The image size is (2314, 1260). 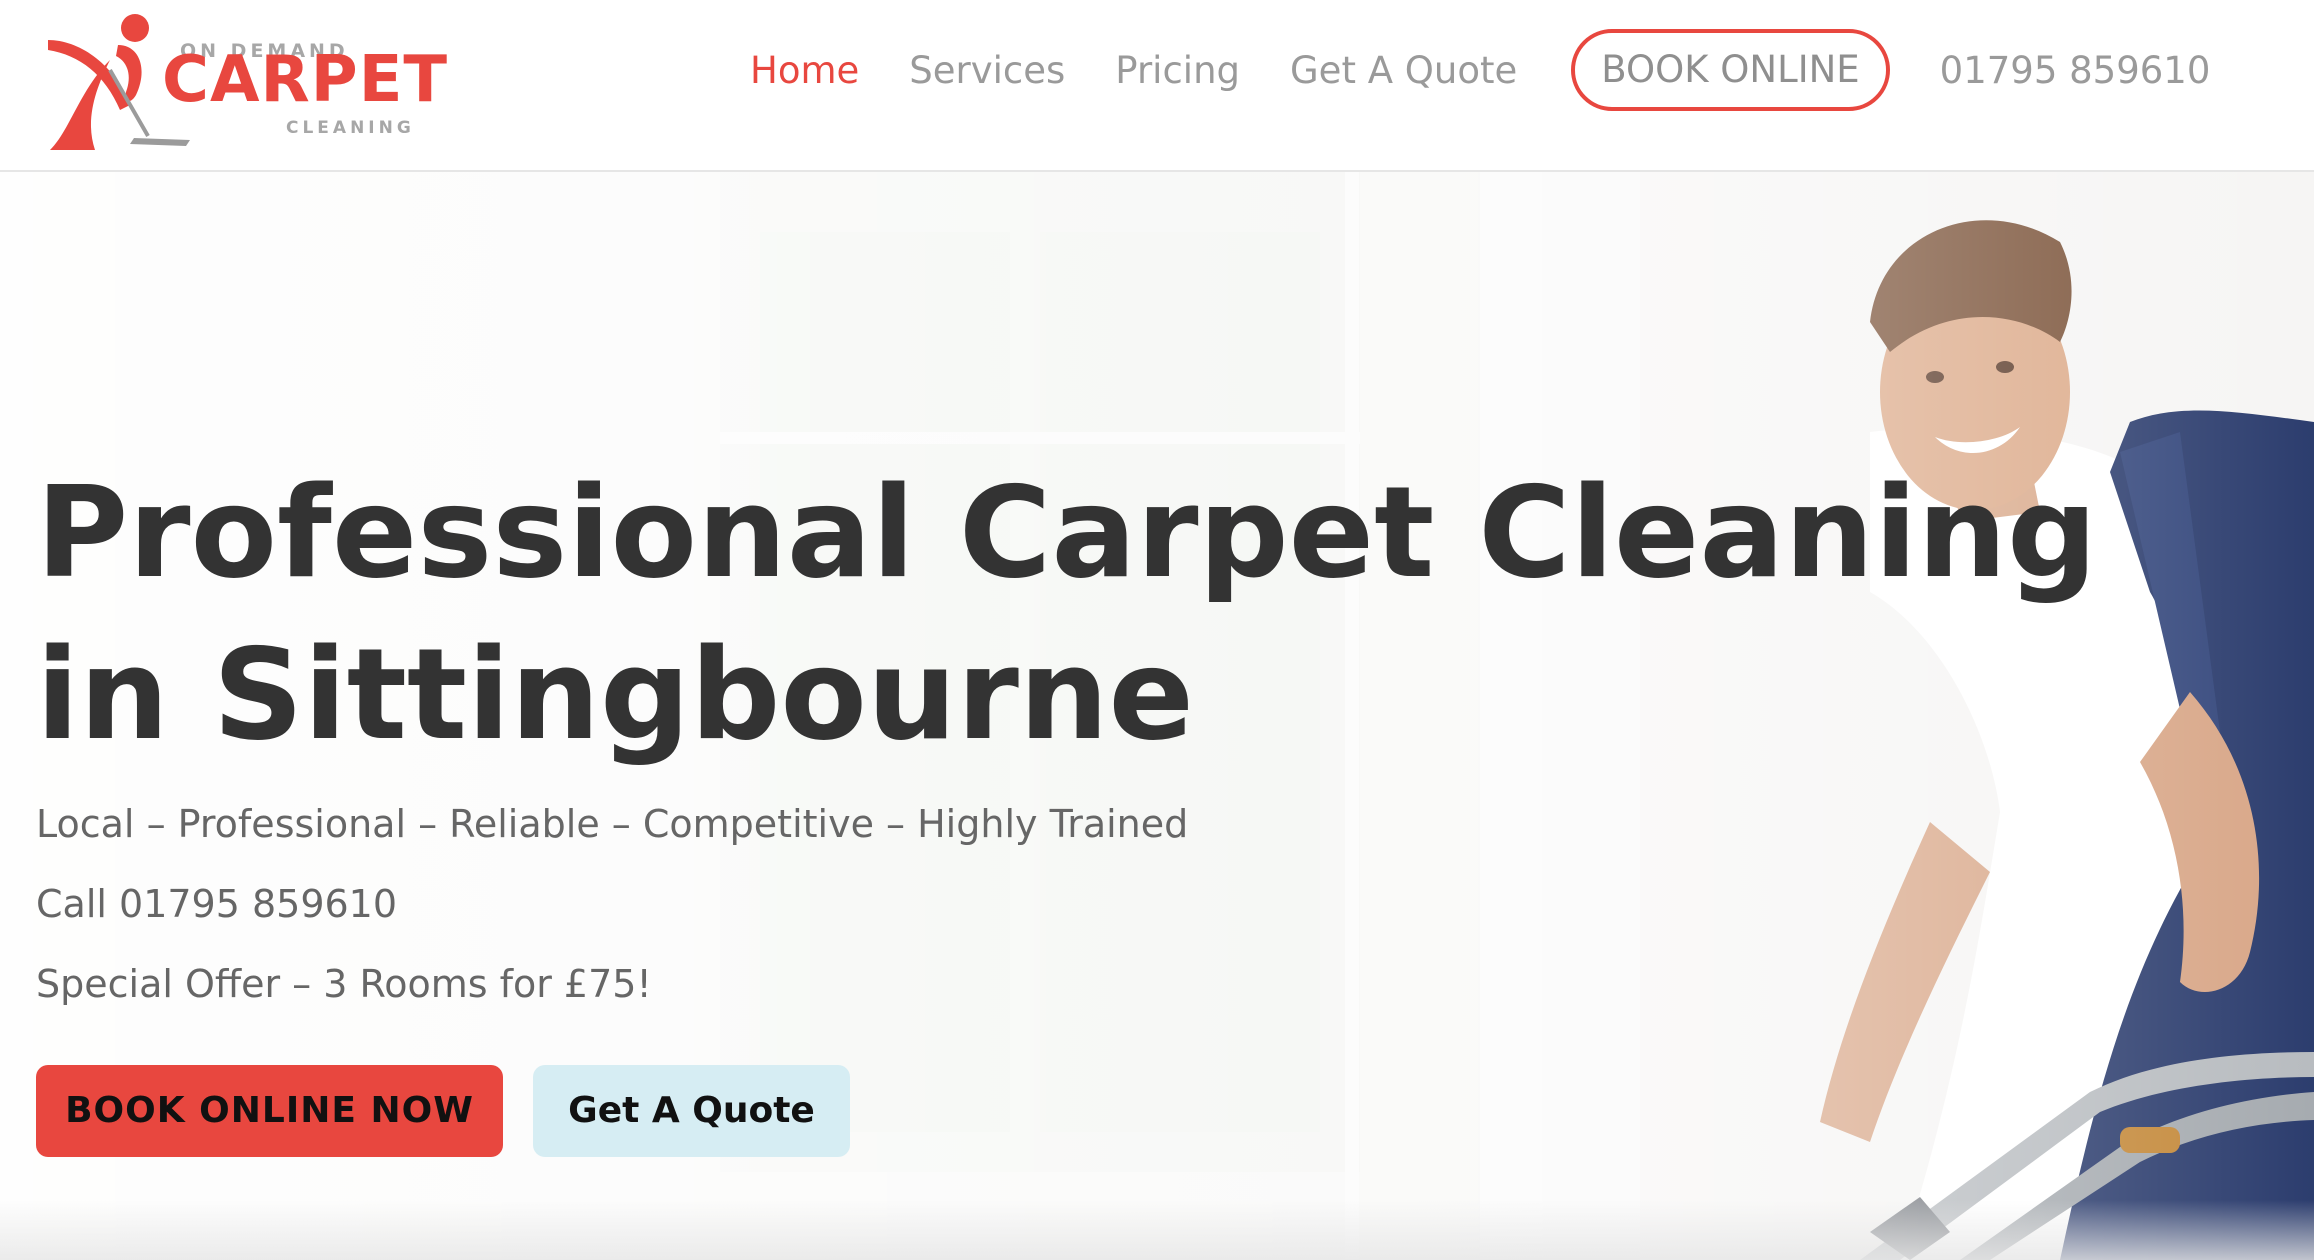 I want to click on book-online-now-button: BOOK ONLINE NOW, so click(x=269, y=1111).